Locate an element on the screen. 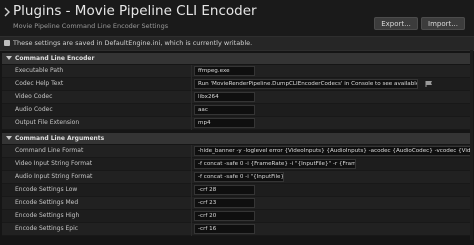 Image resolution: width=474 pixels, height=245 pixels. video-codec-field: libx264 is located at coordinates (224, 97).